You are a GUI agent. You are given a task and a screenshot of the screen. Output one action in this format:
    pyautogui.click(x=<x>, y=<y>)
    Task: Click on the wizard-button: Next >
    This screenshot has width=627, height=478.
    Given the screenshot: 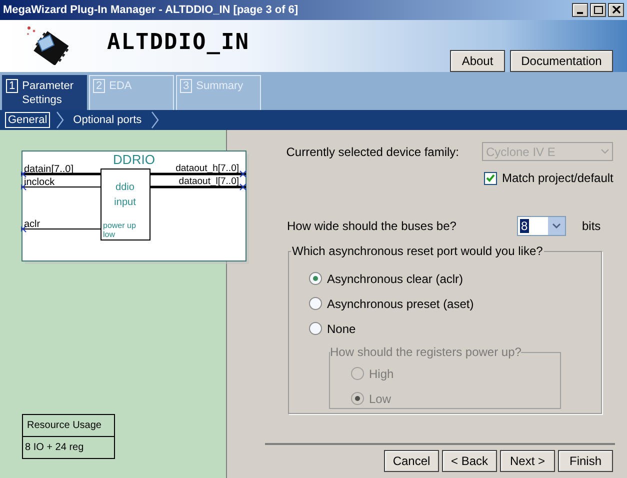 What is the action you would take?
    pyautogui.click(x=527, y=461)
    